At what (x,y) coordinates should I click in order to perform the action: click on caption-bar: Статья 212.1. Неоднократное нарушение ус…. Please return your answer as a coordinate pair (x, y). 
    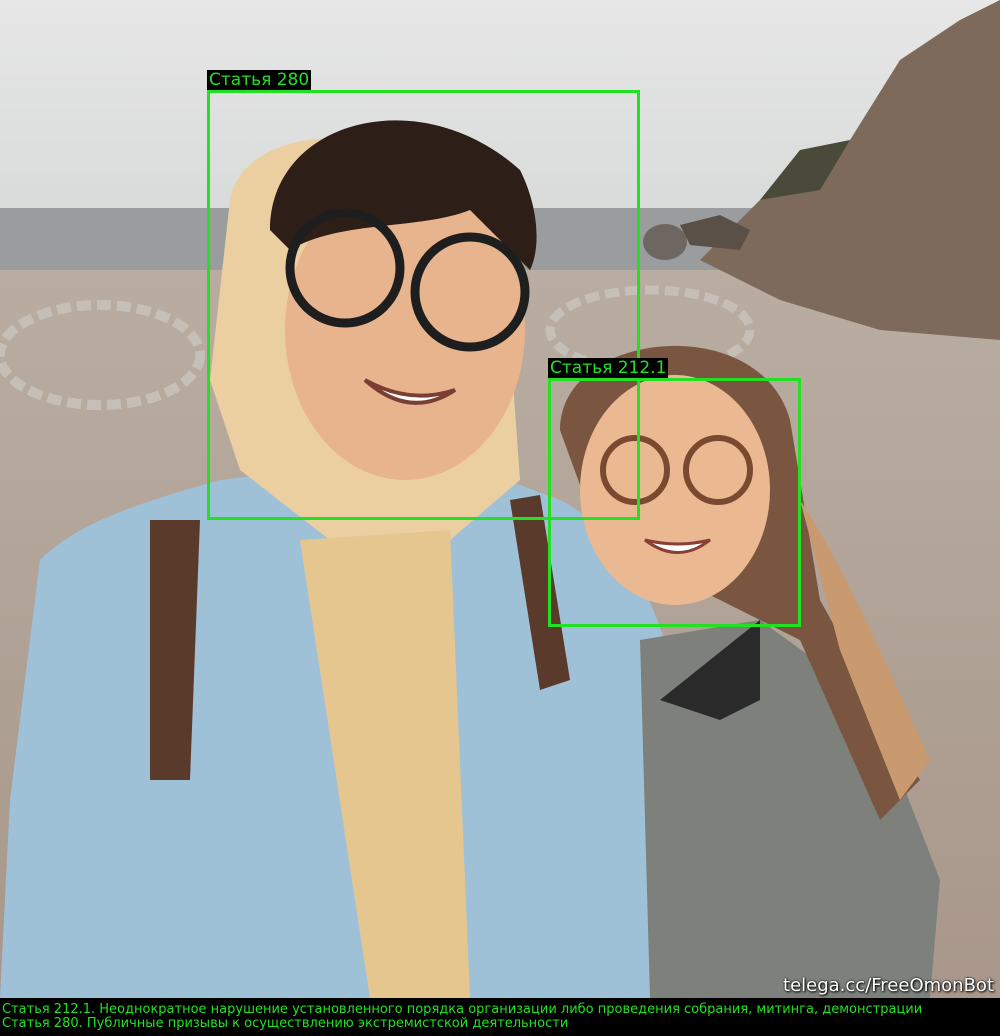
    Looking at the image, I should click on (500, 1017).